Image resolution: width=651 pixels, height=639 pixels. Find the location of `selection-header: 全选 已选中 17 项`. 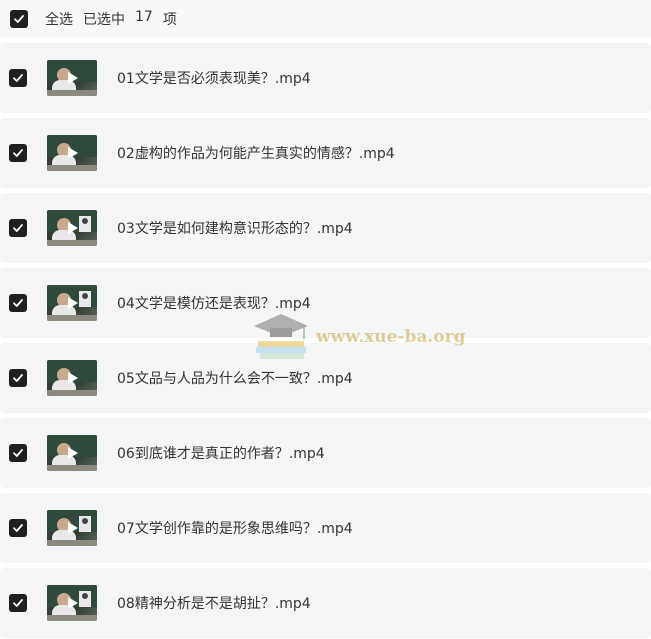

selection-header: 全选 已选中 17 项 is located at coordinates (325, 19).